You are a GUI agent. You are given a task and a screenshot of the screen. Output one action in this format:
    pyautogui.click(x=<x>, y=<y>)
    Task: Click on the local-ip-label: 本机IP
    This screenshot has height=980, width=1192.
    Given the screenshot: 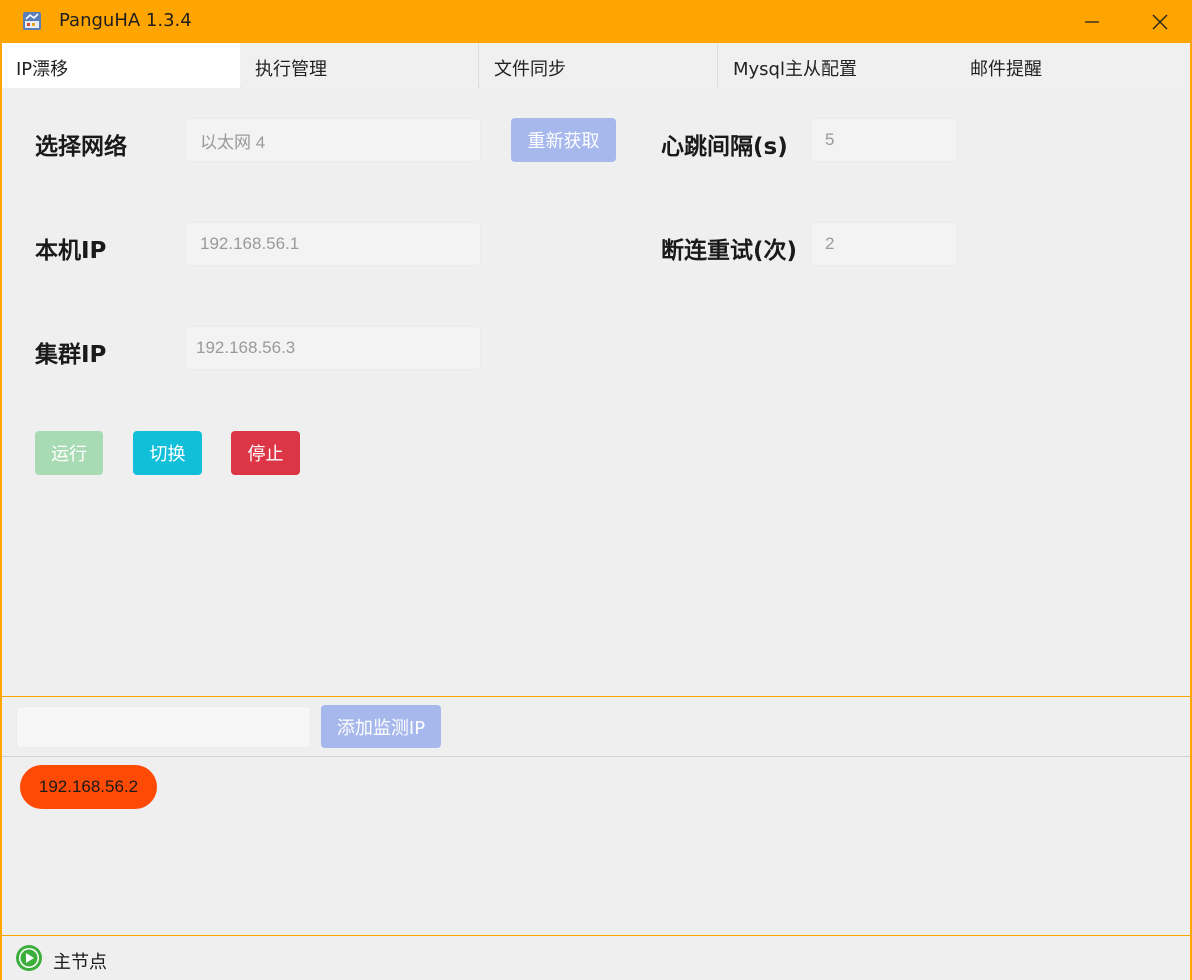 What is the action you would take?
    pyautogui.click(x=71, y=251)
    